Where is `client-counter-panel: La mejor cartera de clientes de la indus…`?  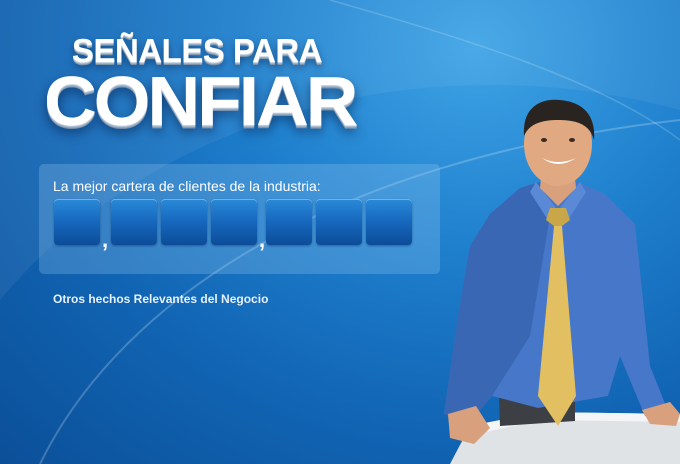 client-counter-panel: La mejor cartera de clientes de la indus… is located at coordinates (239, 219).